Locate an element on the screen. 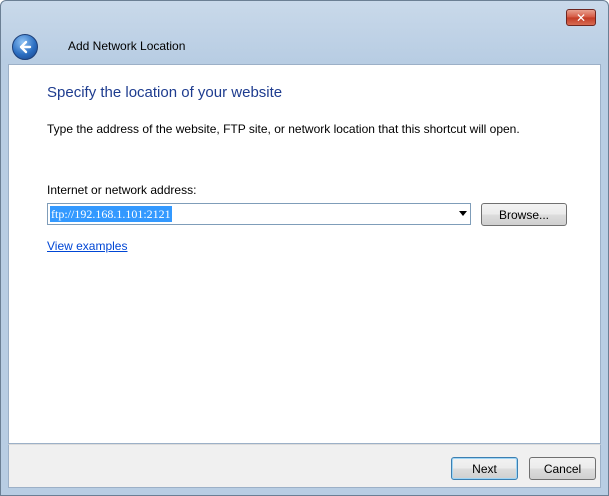 The width and height of the screenshot is (609, 496). address-input: ftp://192.168.1.101:2121 is located at coordinates (111, 214).